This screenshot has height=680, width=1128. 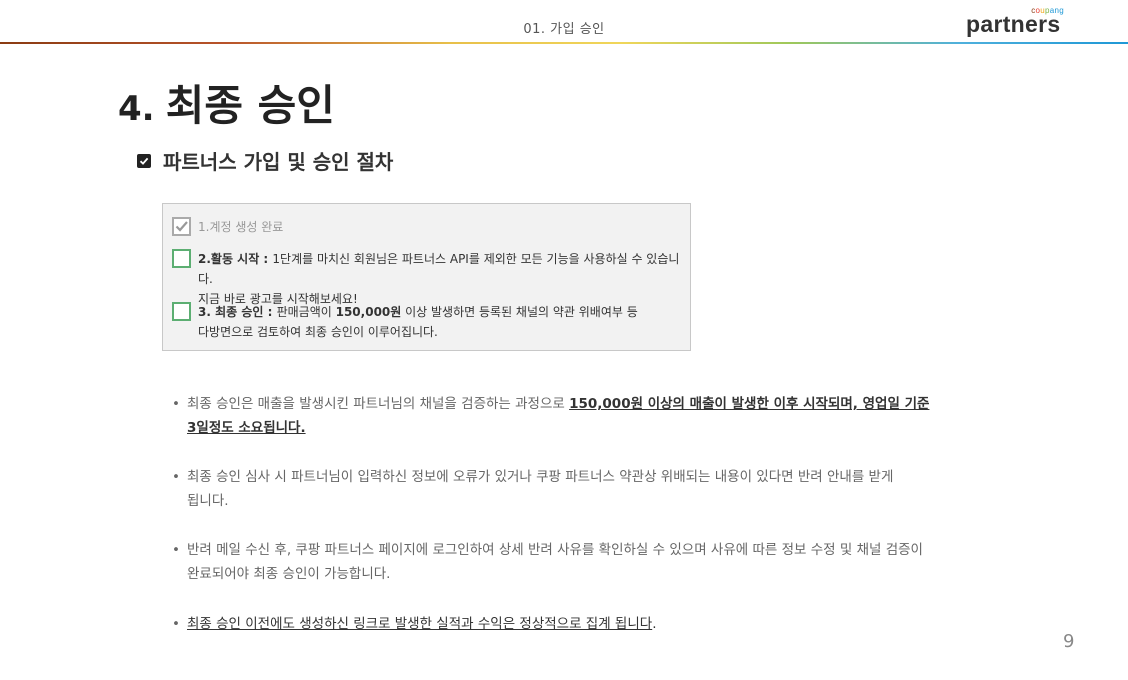 I want to click on bullet-emphasis: 150,000원 이상의 매출이 발생한 이후 시작되며, 영업일 기준, so click(x=749, y=404).